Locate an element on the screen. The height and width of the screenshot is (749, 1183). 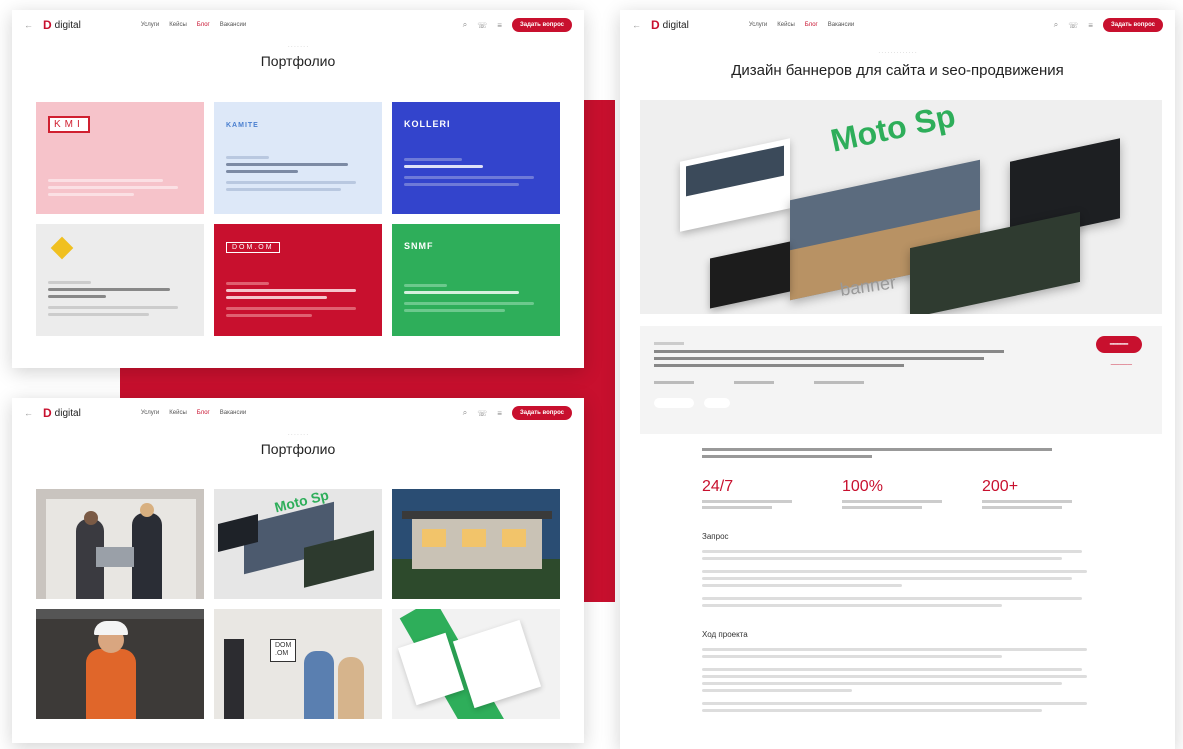
photo-tile-dom: DOM .OM is located at coordinates (298, 664).